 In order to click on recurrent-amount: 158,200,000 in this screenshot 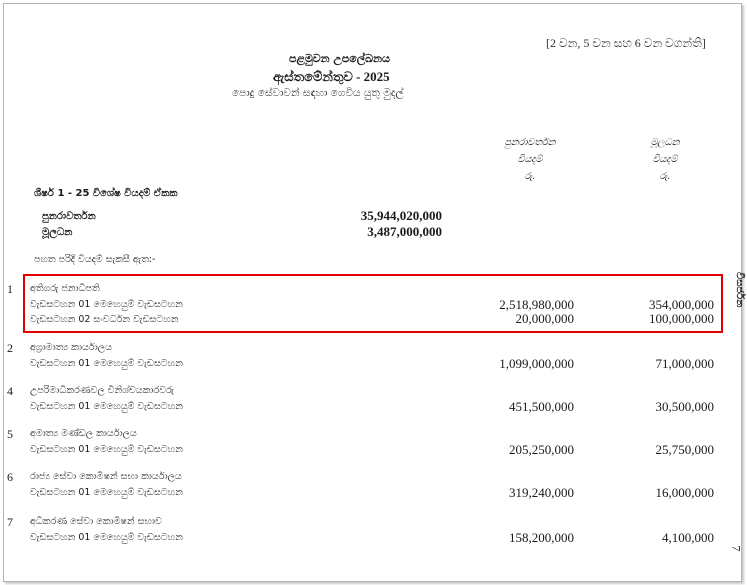, I will do `click(541, 537)`.